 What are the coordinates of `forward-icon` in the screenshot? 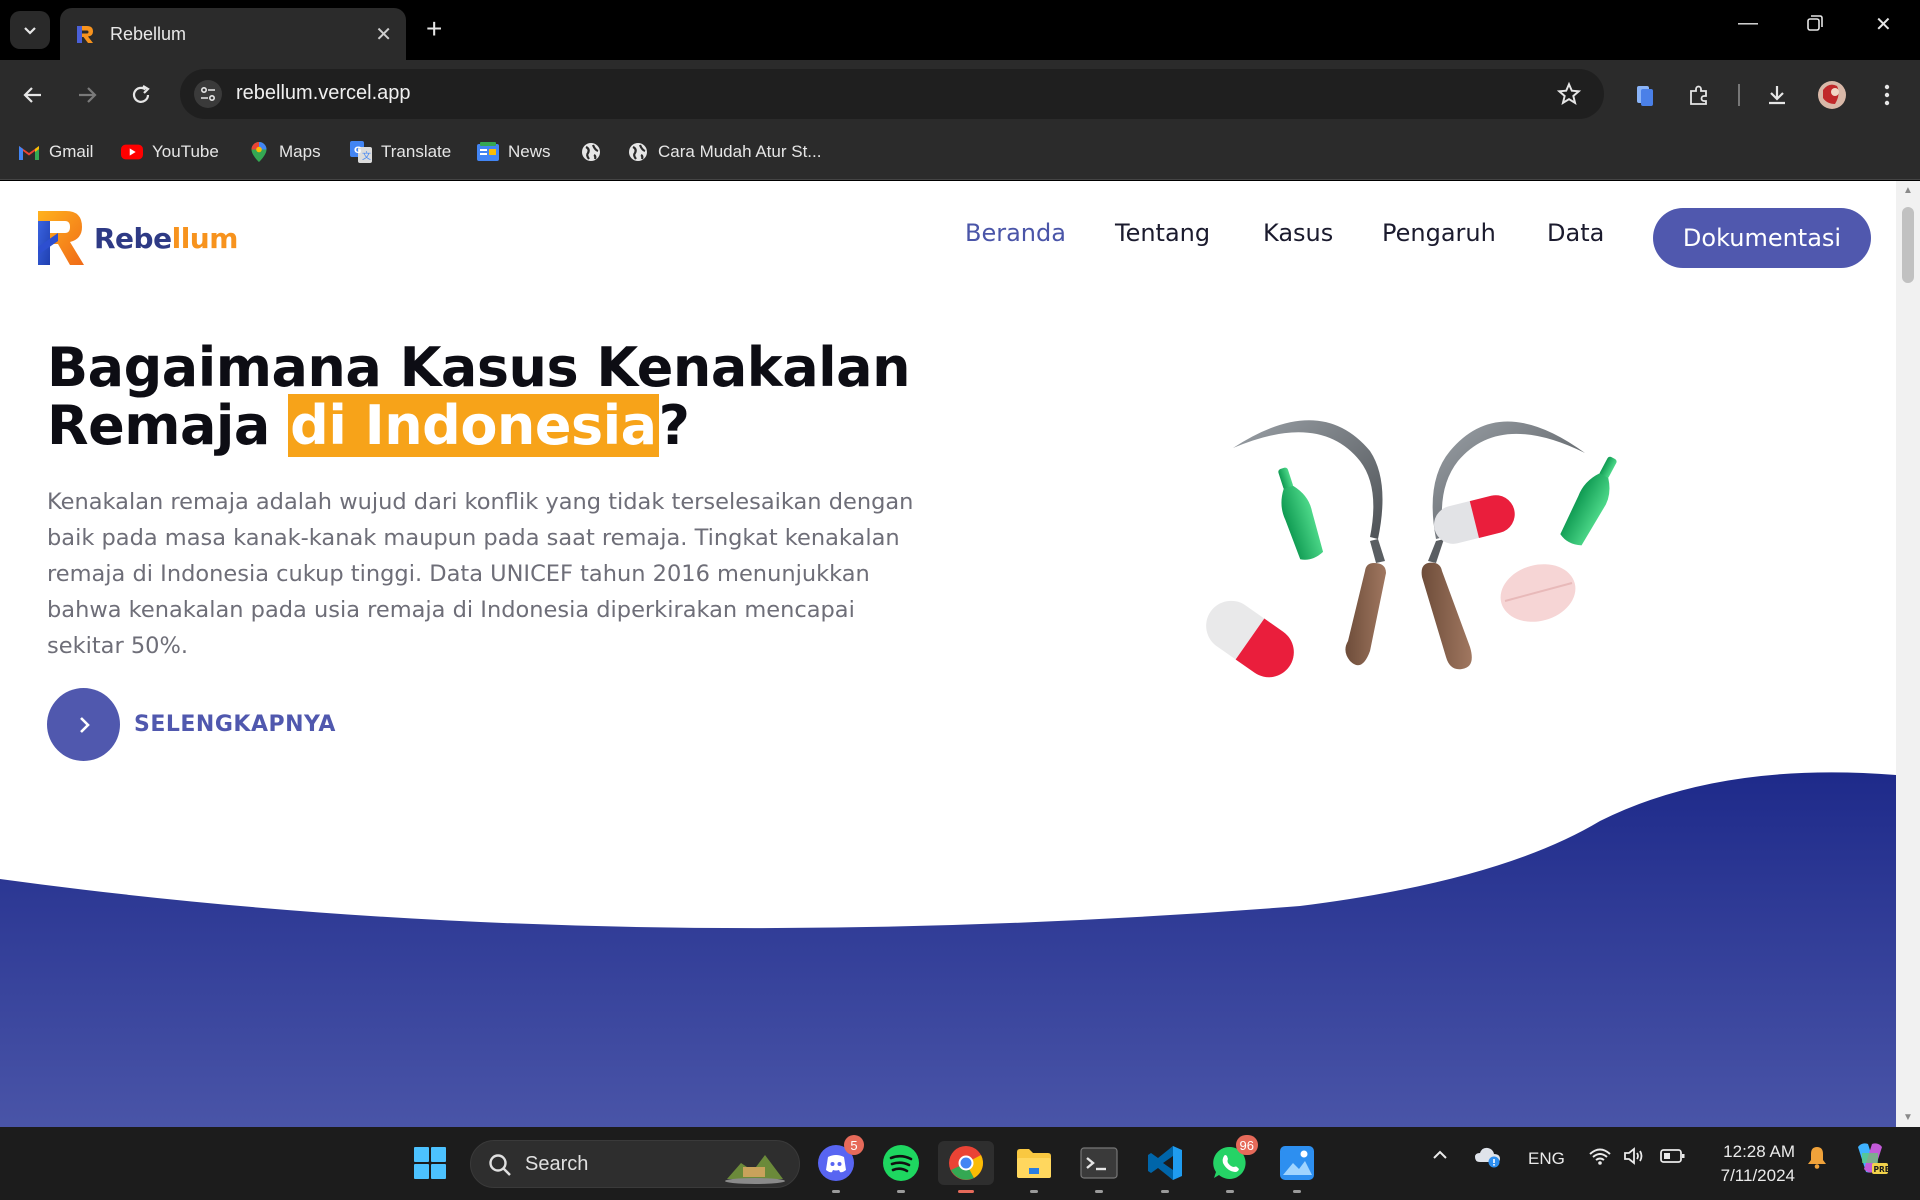 It's located at (87, 95).